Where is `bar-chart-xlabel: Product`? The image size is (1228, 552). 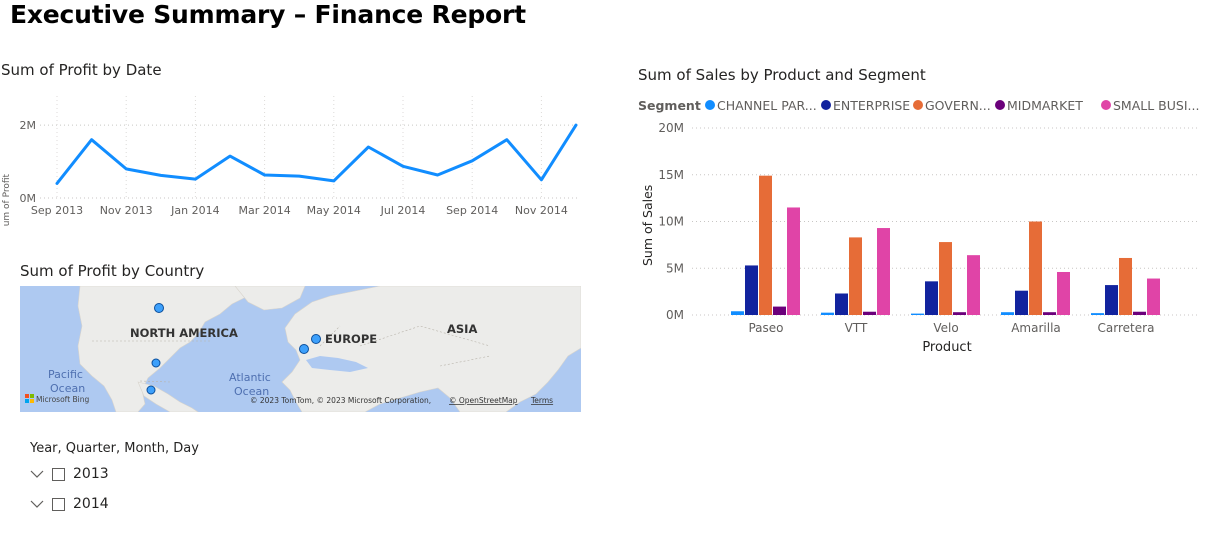 bar-chart-xlabel: Product is located at coordinates (946, 347).